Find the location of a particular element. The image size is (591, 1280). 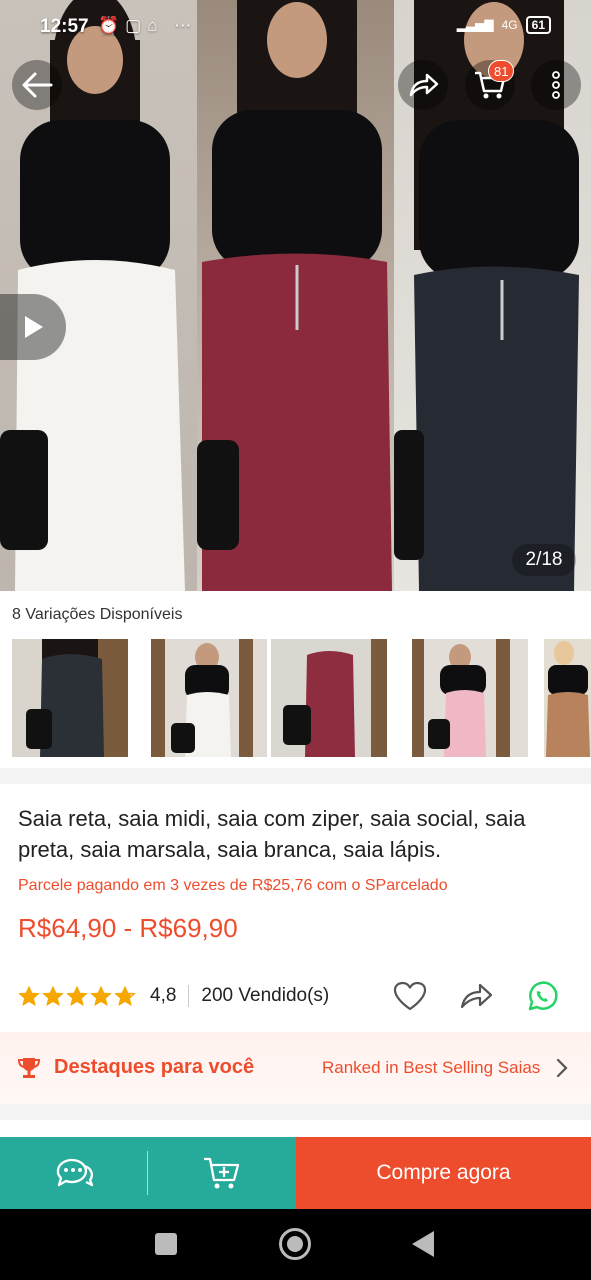

section-divider is located at coordinates (295, 776).